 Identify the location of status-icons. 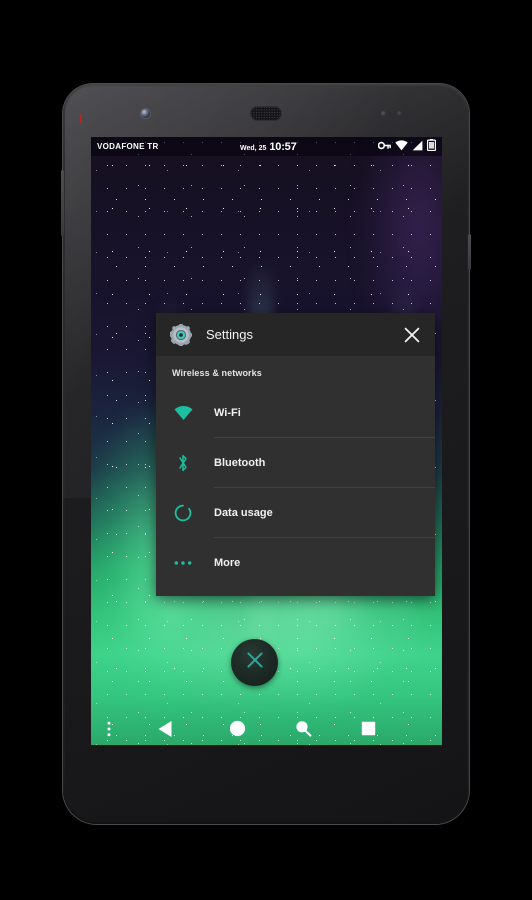
(407, 147).